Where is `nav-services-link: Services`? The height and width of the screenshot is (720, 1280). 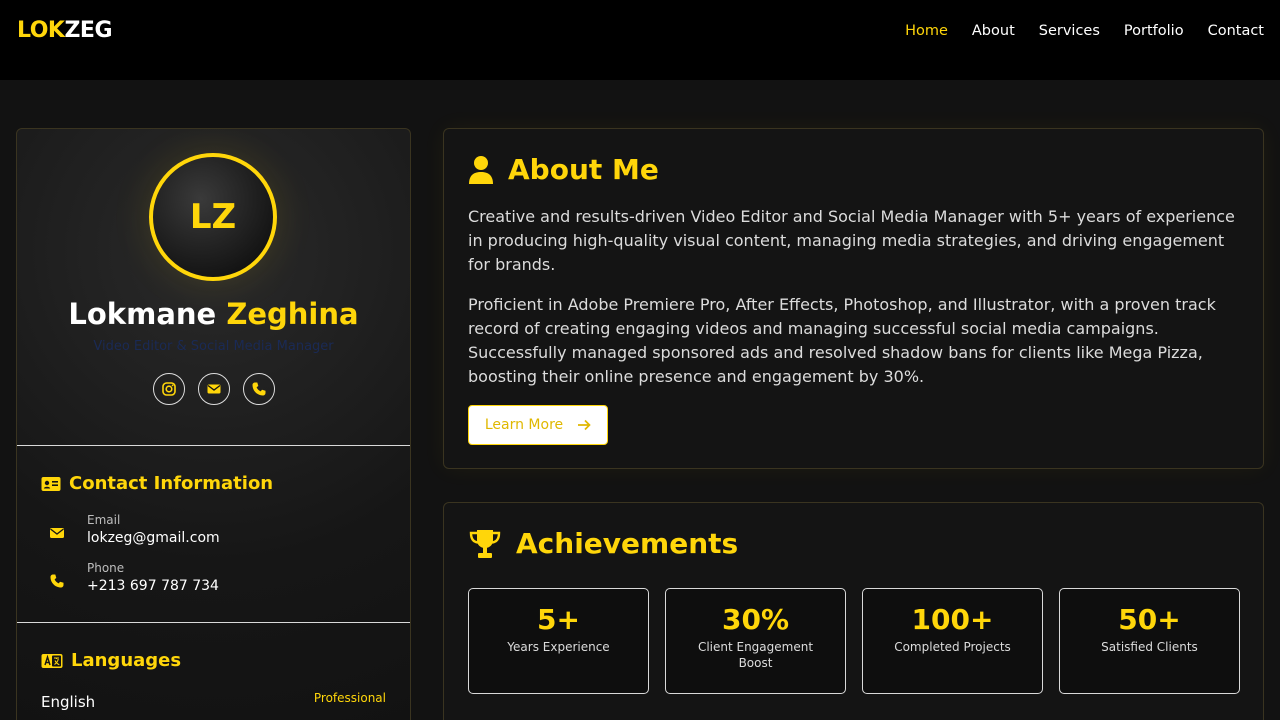 nav-services-link: Services is located at coordinates (1069, 31).